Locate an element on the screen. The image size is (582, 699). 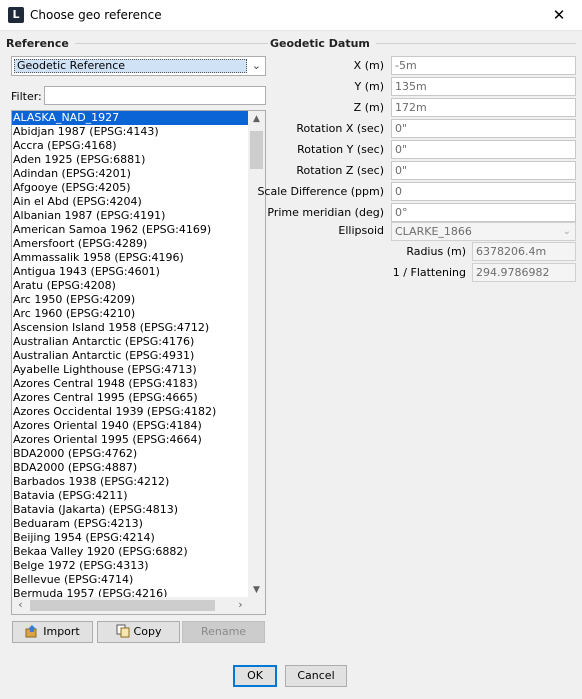
list-item: Batavia (EPSG:4211) is located at coordinates (130, 496).